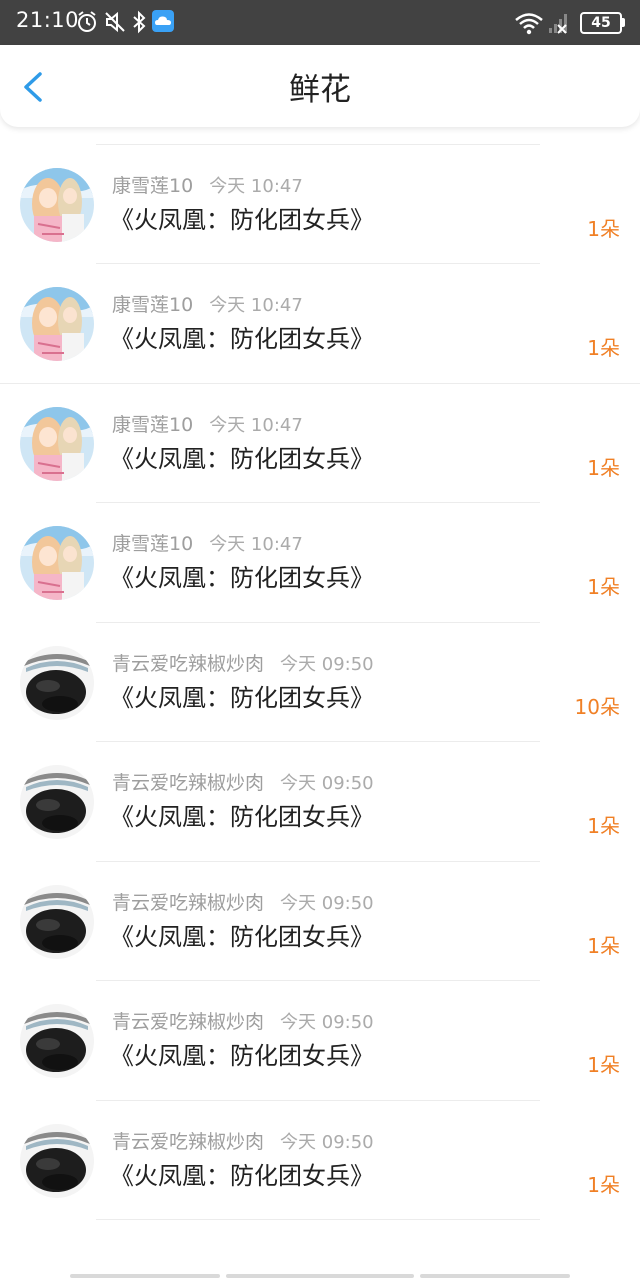 This screenshot has width=640, height=1280. What do you see at coordinates (320, 682) in the screenshot?
I see `list-item: 青云爱吃辣椒炒肉 今天 09:50 《火凤凰：防化团女兵》 10朵` at bounding box center [320, 682].